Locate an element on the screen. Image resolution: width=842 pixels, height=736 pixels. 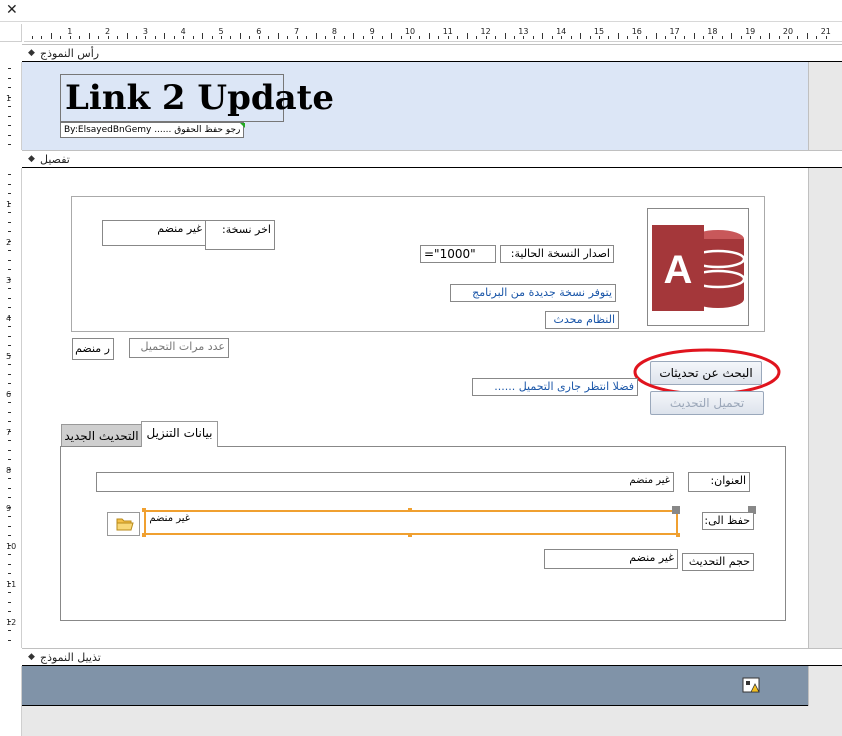
detail-bar: ◆ تفصيل is located at coordinates (432, 159).